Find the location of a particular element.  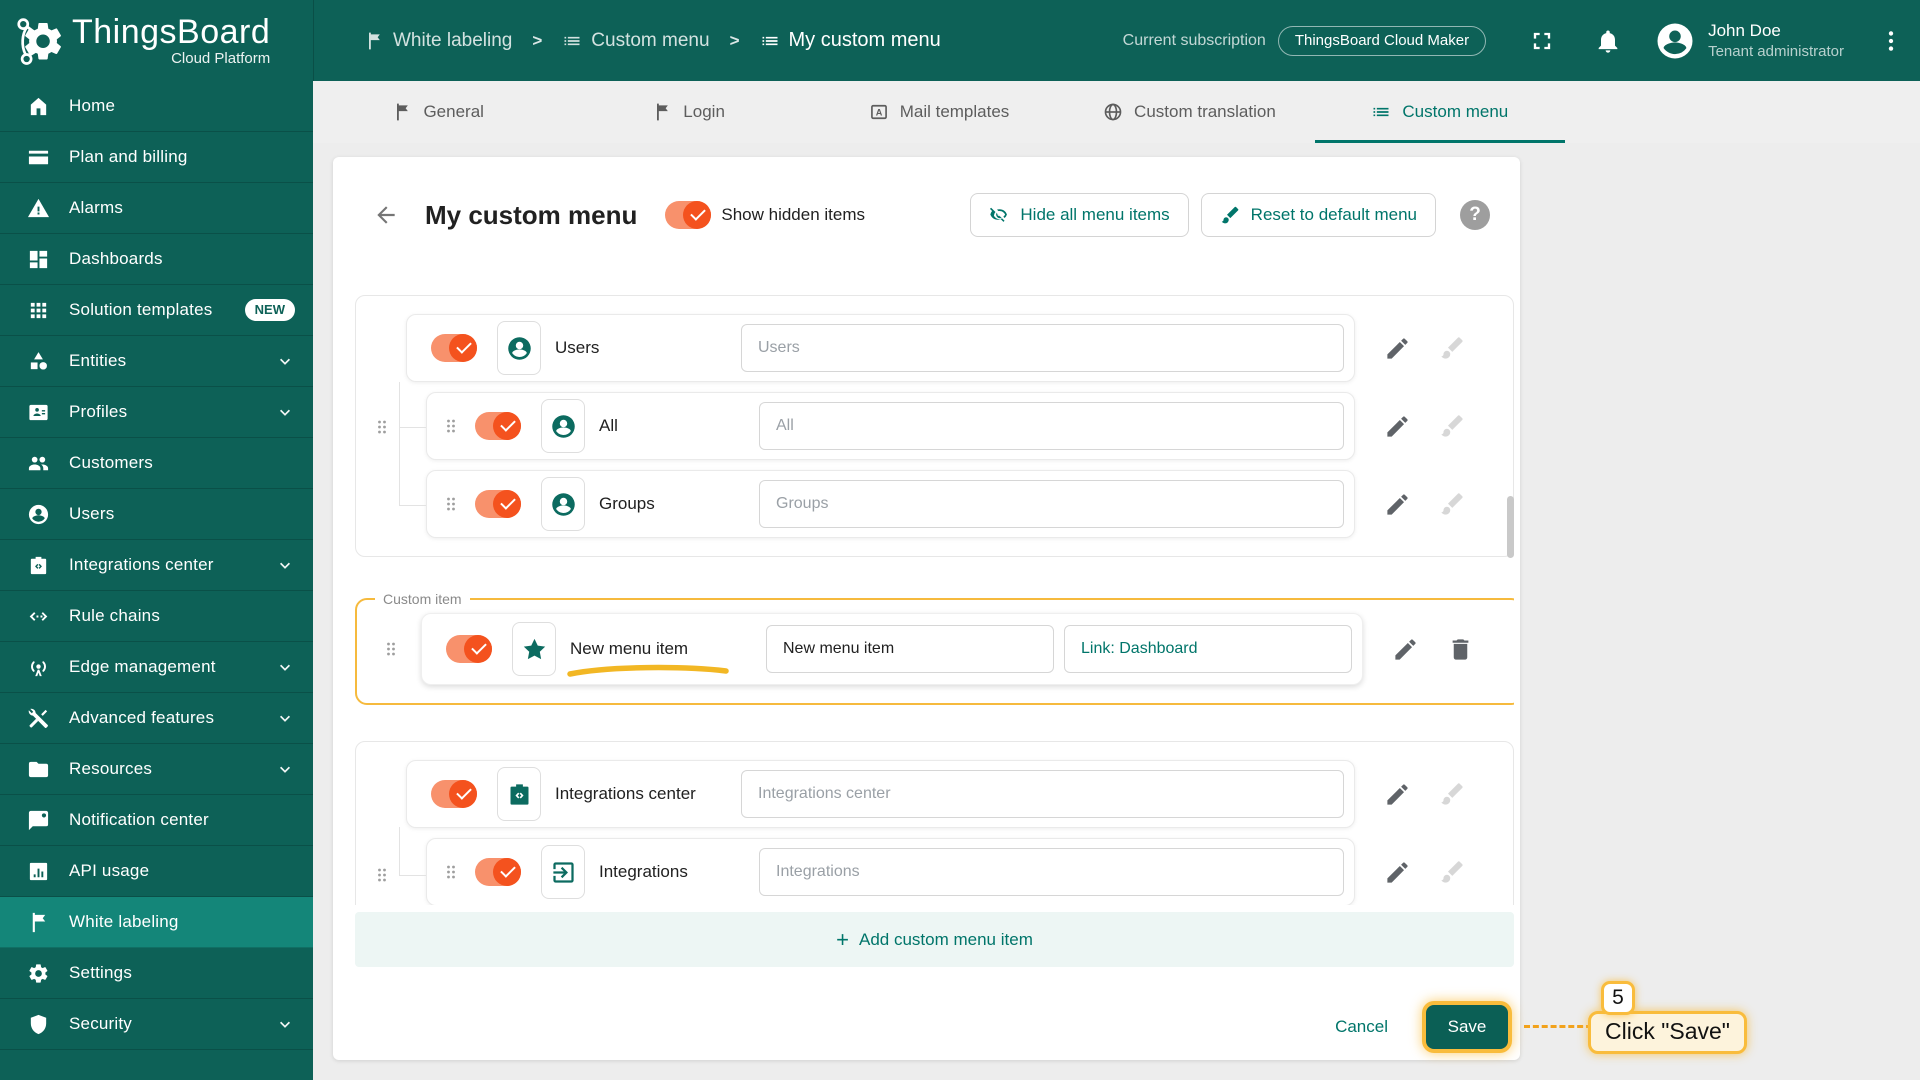

delete-trash-icon is located at coordinates (1460, 649).